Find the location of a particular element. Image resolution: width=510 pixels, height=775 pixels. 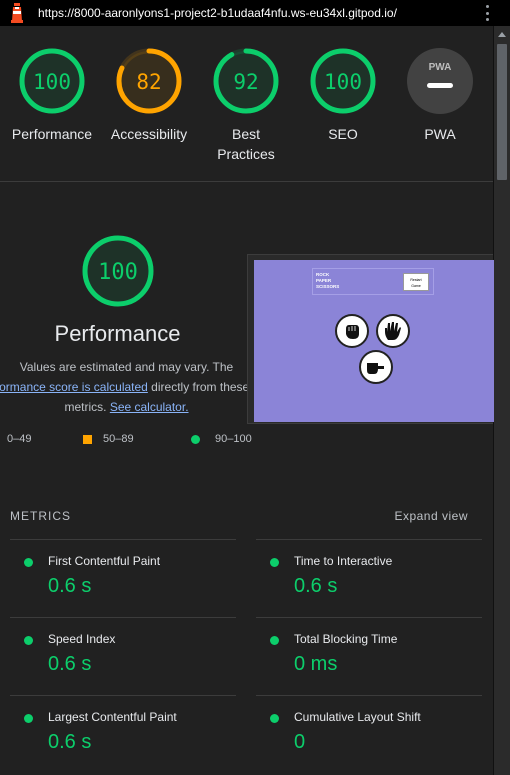

legend-average-range: 50–89 is located at coordinates (118, 439).